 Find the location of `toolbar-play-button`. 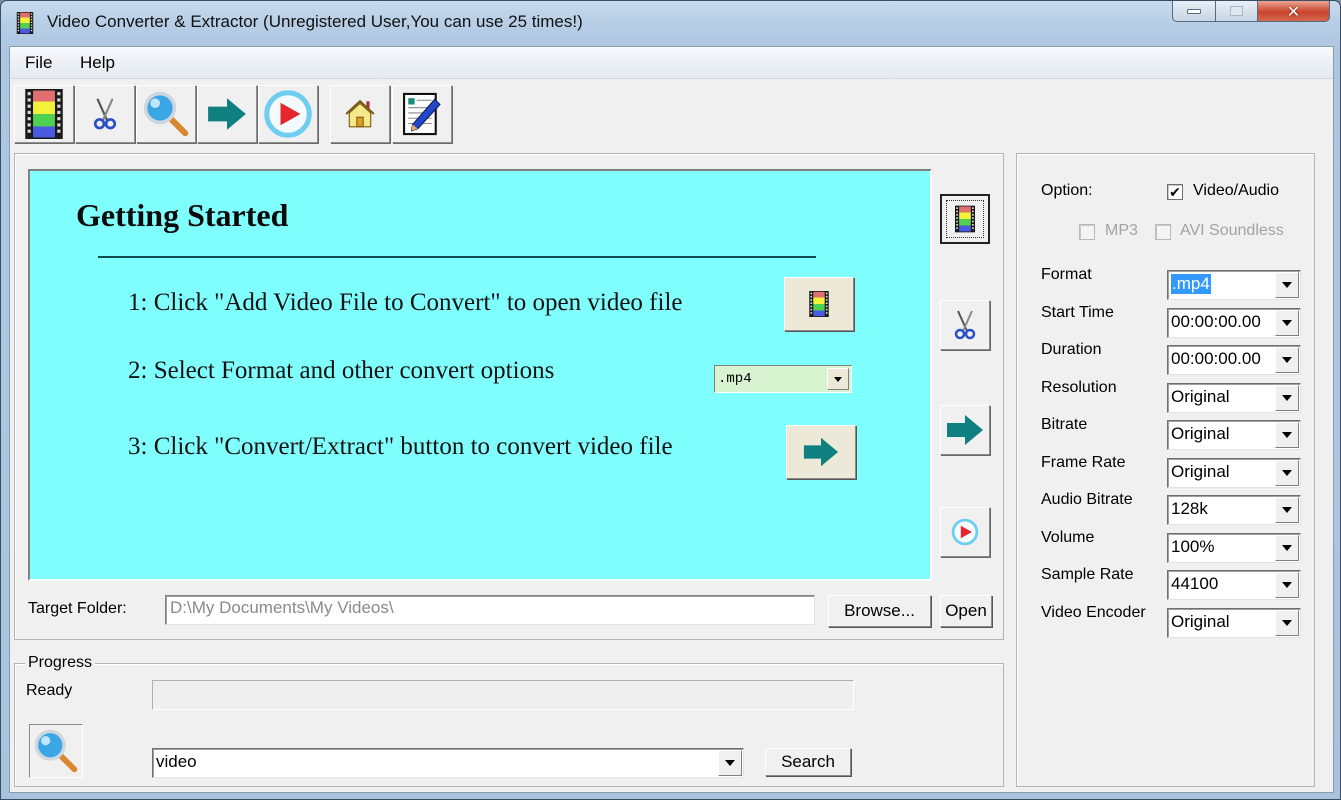

toolbar-play-button is located at coordinates (288, 114).